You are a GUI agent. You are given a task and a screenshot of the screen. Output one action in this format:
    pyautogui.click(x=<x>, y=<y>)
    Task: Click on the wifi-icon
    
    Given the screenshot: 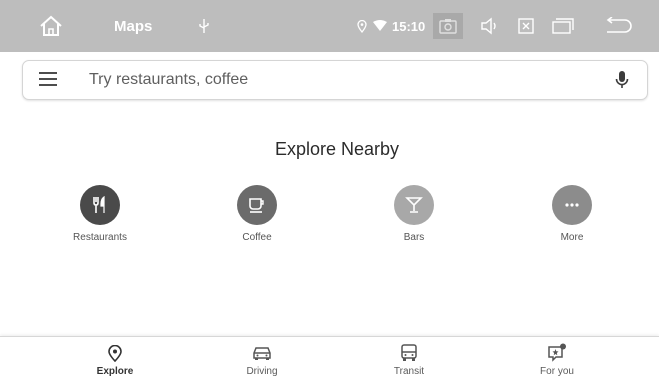 What is the action you would take?
    pyautogui.click(x=380, y=26)
    